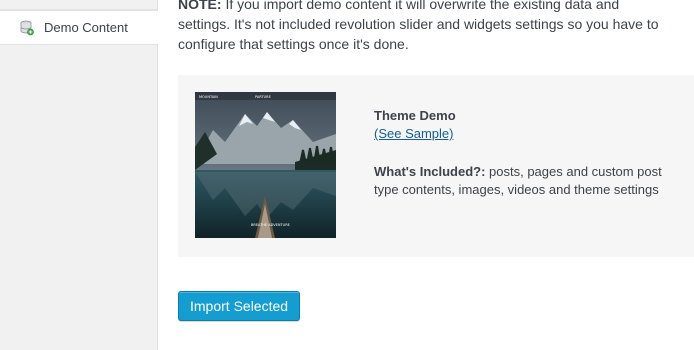 Image resolution: width=694 pixels, height=350 pixels. Describe the element at coordinates (86, 27) in the screenshot. I see `sidebar-item-label: Demo Content` at that location.